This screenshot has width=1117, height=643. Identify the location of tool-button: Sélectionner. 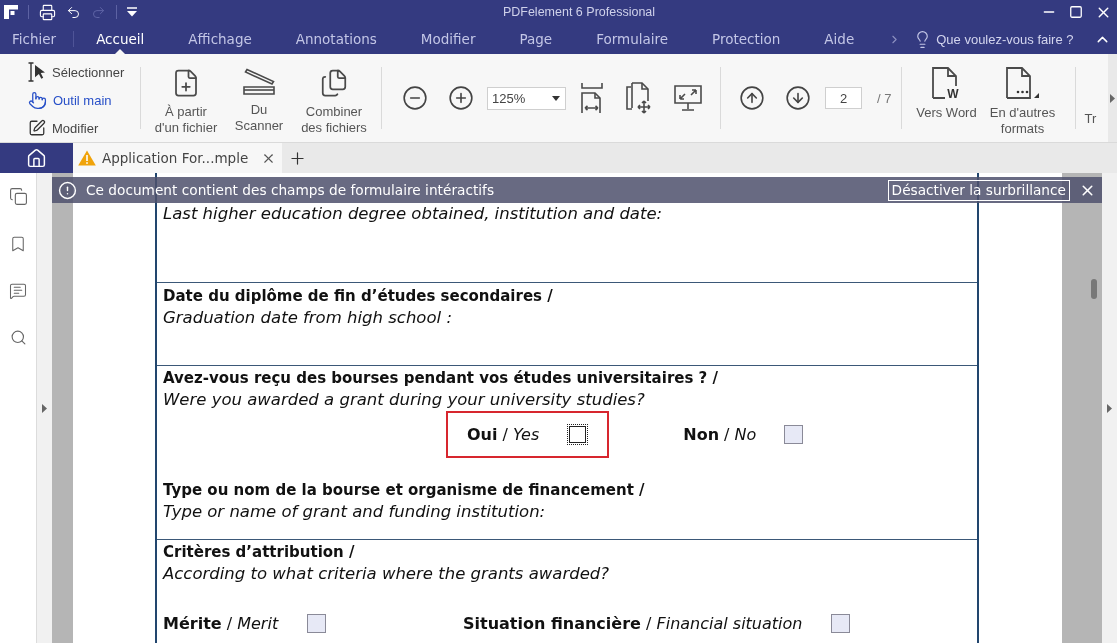
(79, 72).